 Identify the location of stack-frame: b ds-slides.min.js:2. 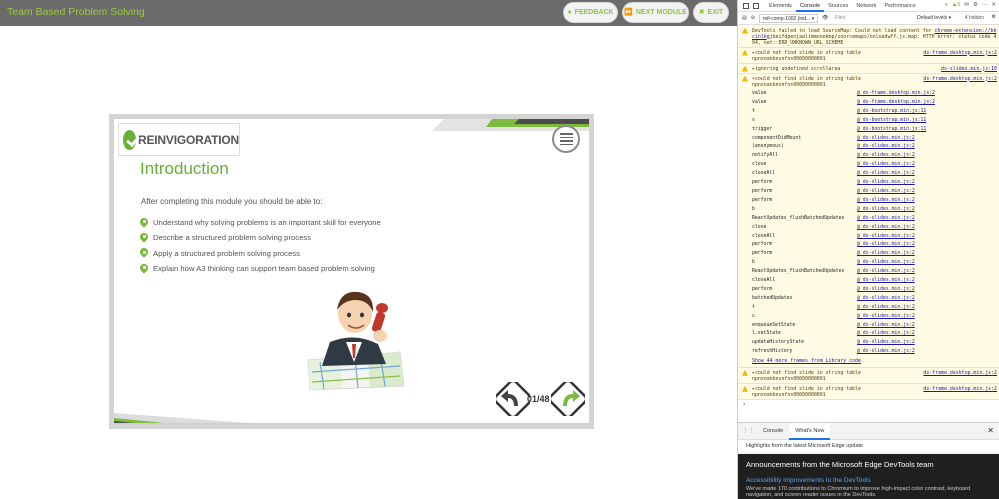
(875, 210).